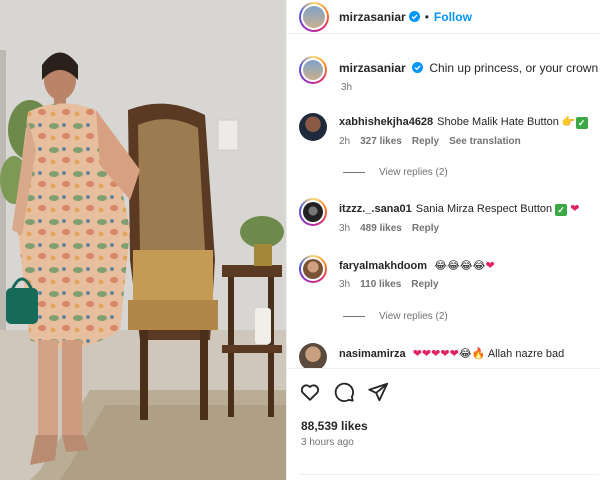  I want to click on commenter-username: nasimamirza, so click(372, 354).